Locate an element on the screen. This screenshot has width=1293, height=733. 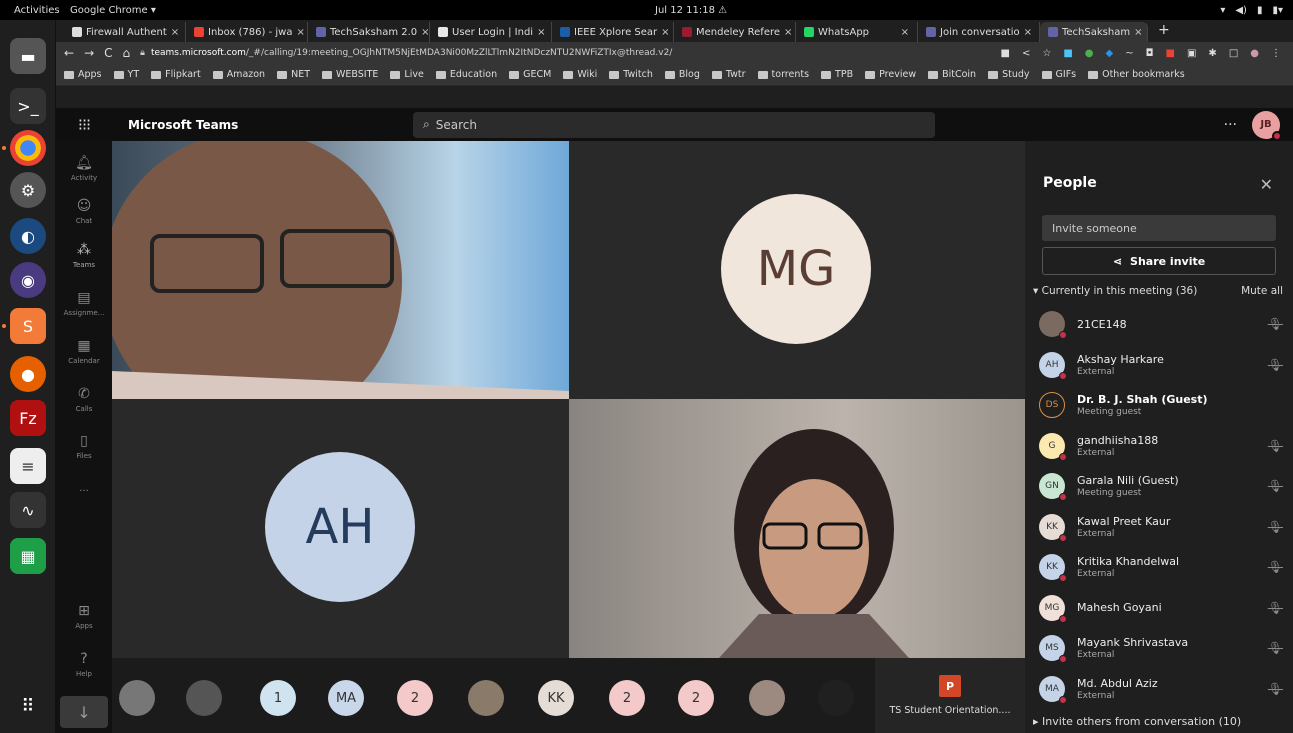
rail-activity: 🔔︎ Activity is located at coordinates (84, 168).